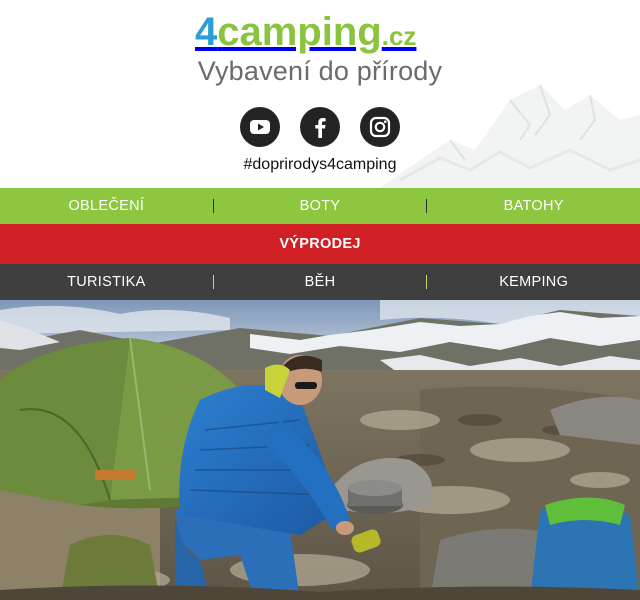  Describe the element at coordinates (399, 36) in the screenshot. I see `logo-part-domain: .cz` at that location.